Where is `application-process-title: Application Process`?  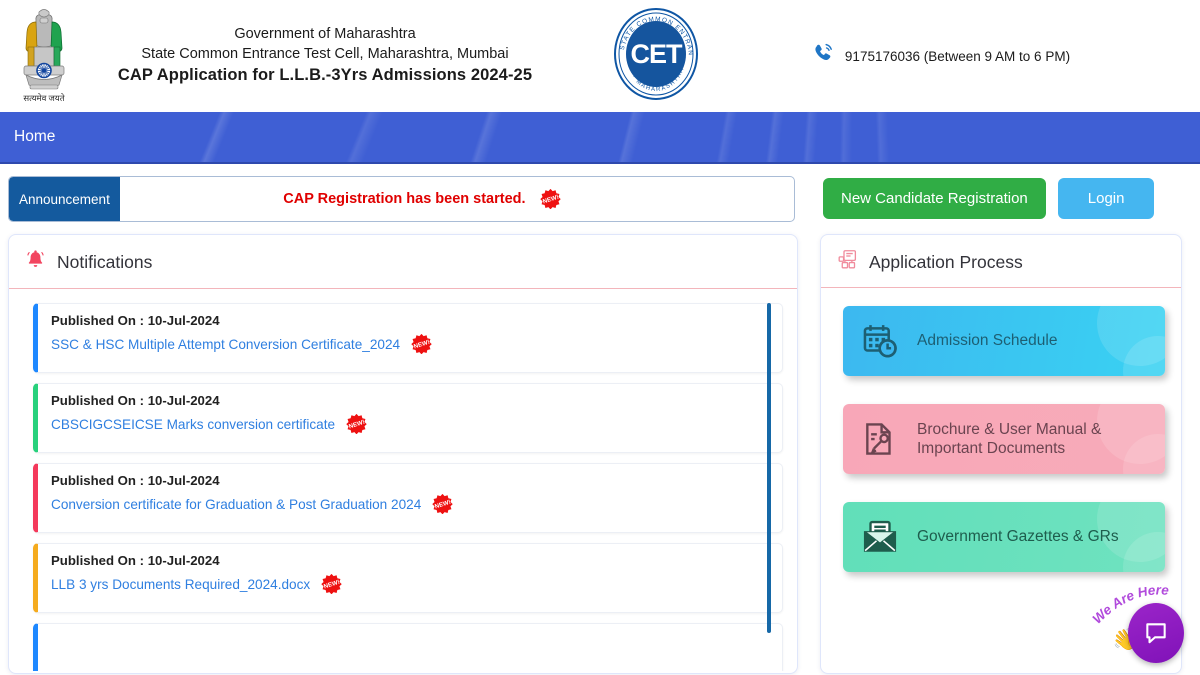 application-process-title: Application Process is located at coordinates (946, 261).